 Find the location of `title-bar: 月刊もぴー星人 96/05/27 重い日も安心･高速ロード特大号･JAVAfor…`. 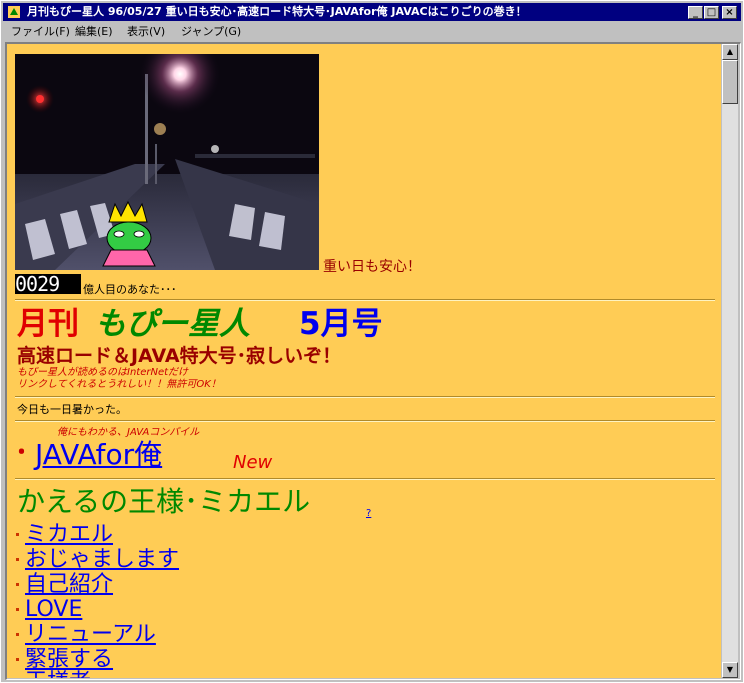

title-bar: 月刊もぴー星人 96/05/27 重い日も安心･高速ロード特大号･JAVAfor… is located at coordinates (372, 12).